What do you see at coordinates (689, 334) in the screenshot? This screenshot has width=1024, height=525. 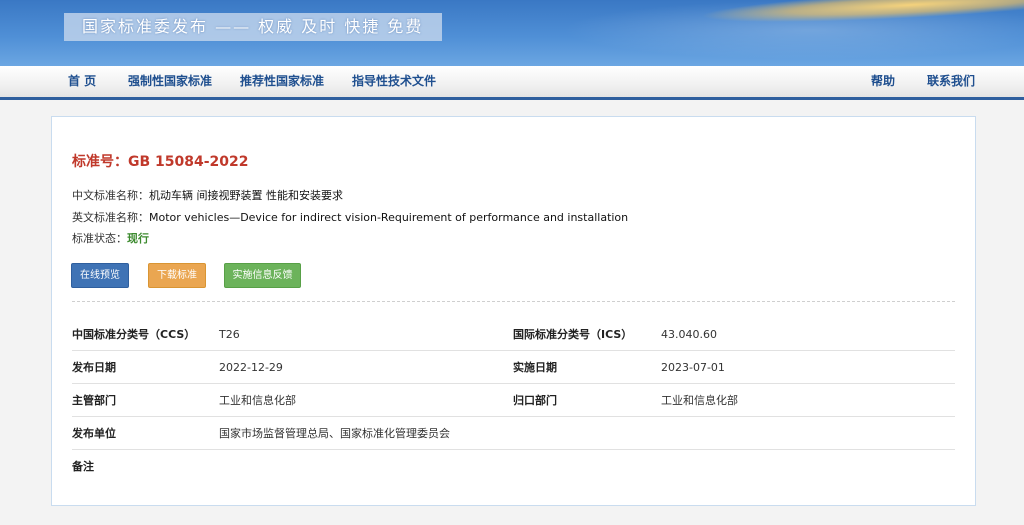 I see `ics-value: 43.040.60` at bounding box center [689, 334].